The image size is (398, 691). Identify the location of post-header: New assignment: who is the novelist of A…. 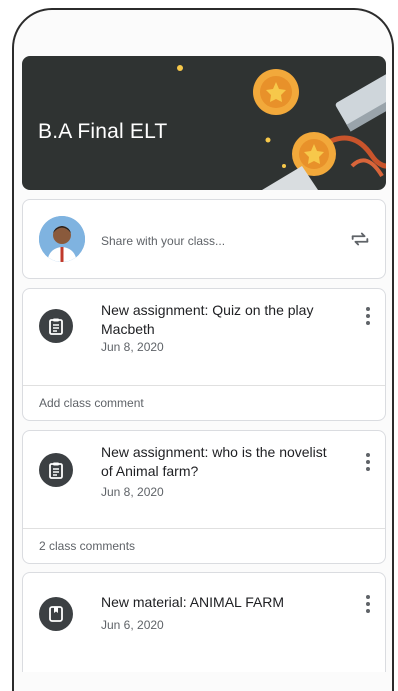
(204, 470).